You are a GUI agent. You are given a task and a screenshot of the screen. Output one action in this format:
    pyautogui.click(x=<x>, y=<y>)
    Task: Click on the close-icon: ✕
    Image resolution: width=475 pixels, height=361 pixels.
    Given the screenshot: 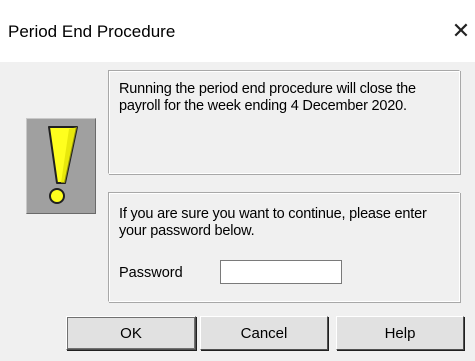 What is the action you would take?
    pyautogui.click(x=461, y=30)
    